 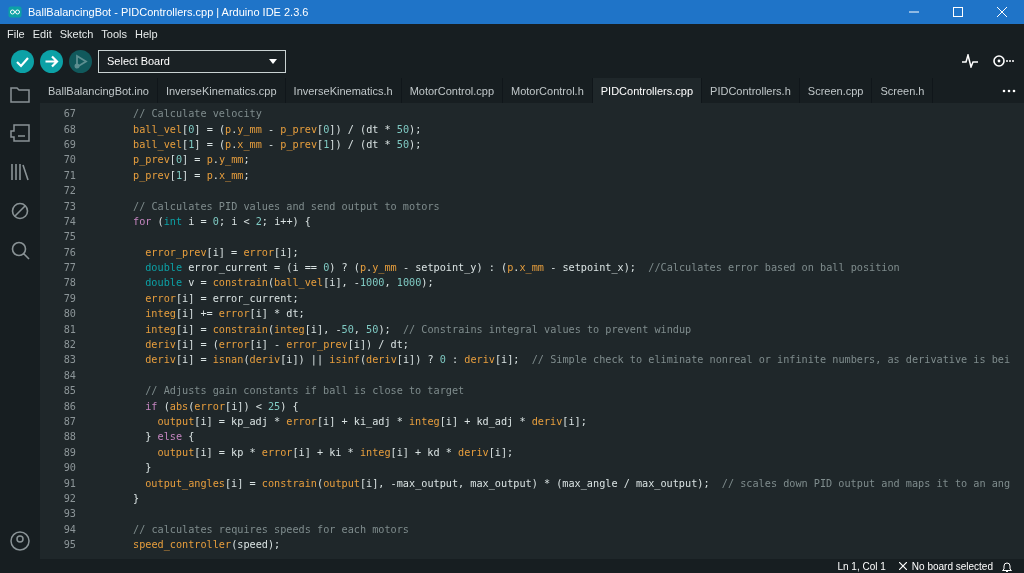 What do you see at coordinates (1009, 90) in the screenshot?
I see `more-icon` at bounding box center [1009, 90].